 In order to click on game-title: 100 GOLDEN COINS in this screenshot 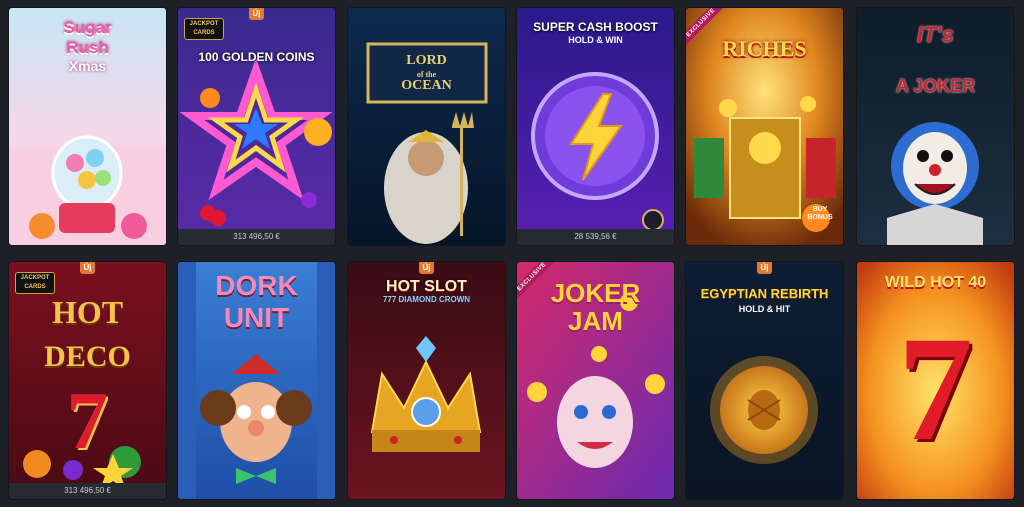, I will do `click(256, 57)`.